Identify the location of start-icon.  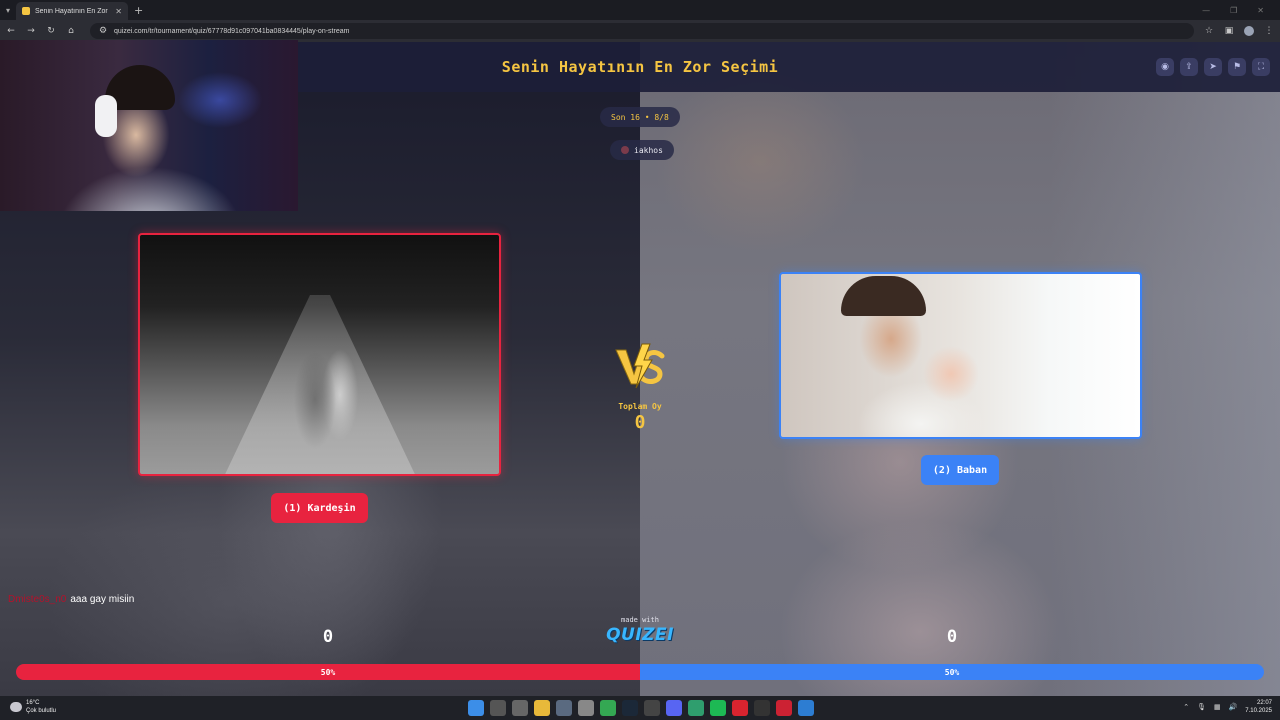
(476, 708).